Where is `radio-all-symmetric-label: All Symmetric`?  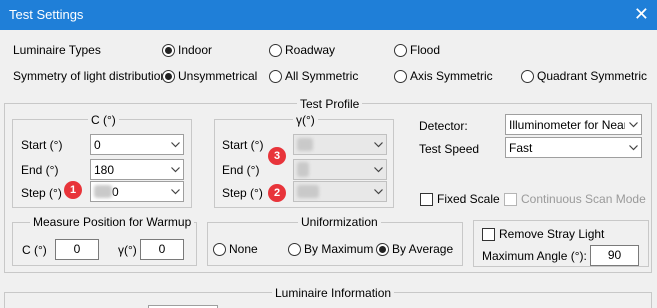 radio-all-symmetric-label: All Symmetric is located at coordinates (322, 76).